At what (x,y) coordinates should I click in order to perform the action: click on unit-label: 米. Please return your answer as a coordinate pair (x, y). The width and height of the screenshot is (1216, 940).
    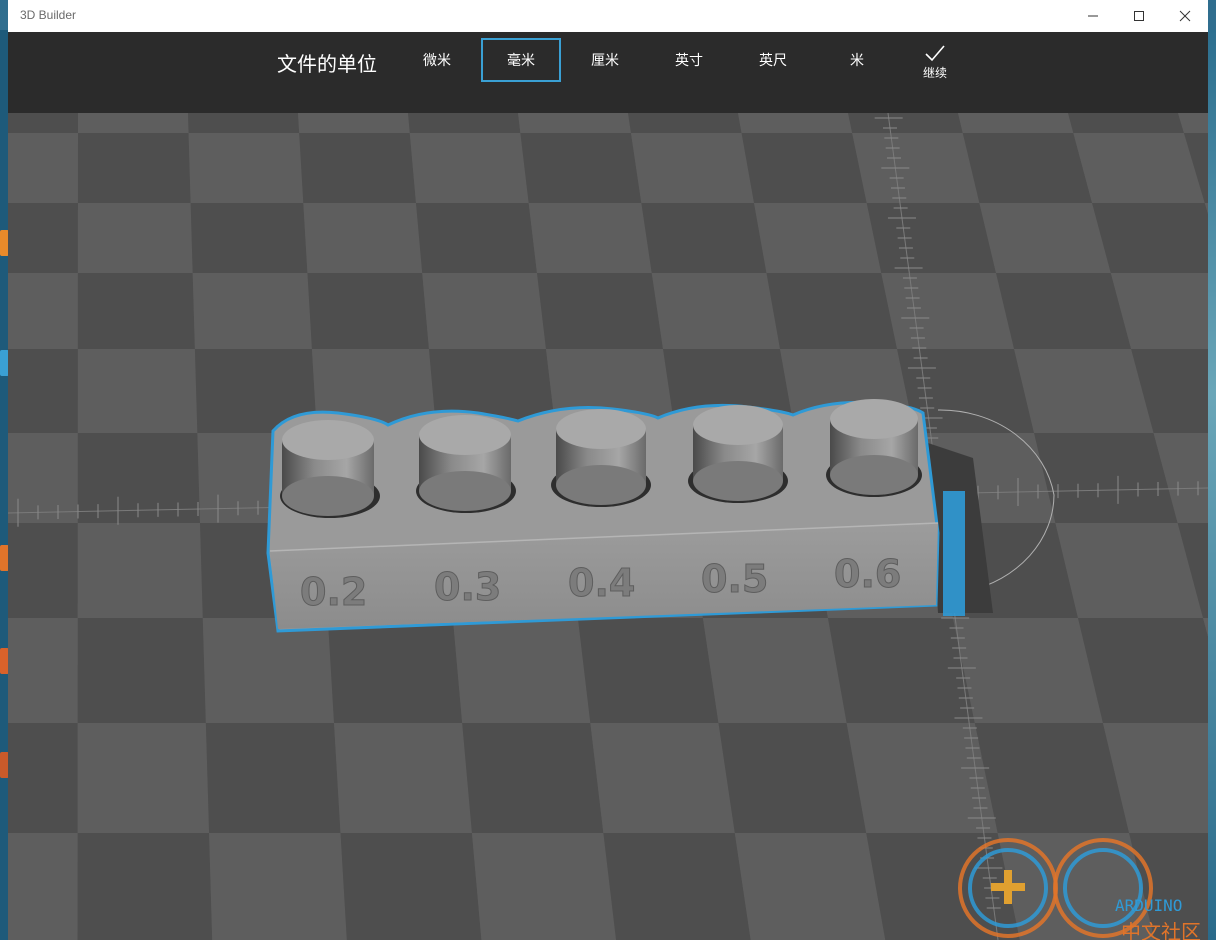
    Looking at the image, I should click on (857, 61).